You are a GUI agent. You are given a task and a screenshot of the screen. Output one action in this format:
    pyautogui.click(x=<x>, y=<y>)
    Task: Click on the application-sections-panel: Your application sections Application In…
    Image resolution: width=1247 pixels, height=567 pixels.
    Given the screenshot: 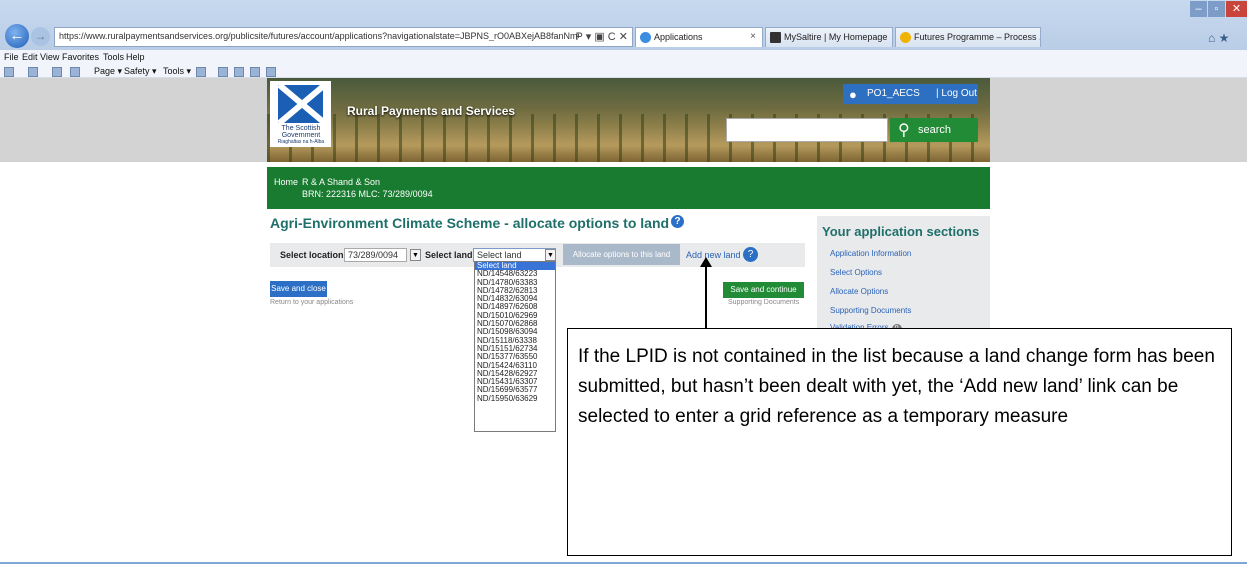 What is the action you would take?
    pyautogui.click(x=903, y=275)
    